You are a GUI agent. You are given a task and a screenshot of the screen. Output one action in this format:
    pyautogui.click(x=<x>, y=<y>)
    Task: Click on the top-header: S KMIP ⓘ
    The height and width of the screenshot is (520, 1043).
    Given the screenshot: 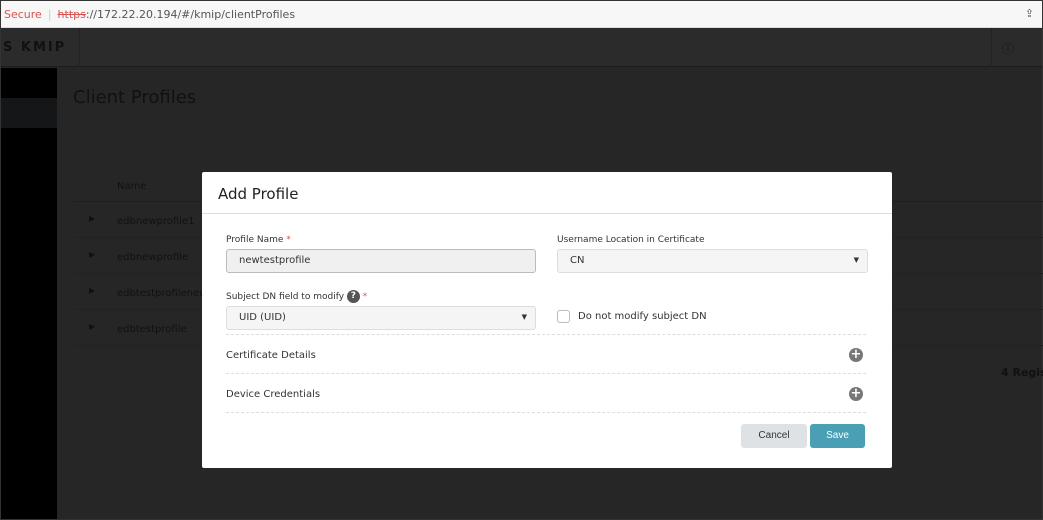 What is the action you would take?
    pyautogui.click(x=521, y=47)
    